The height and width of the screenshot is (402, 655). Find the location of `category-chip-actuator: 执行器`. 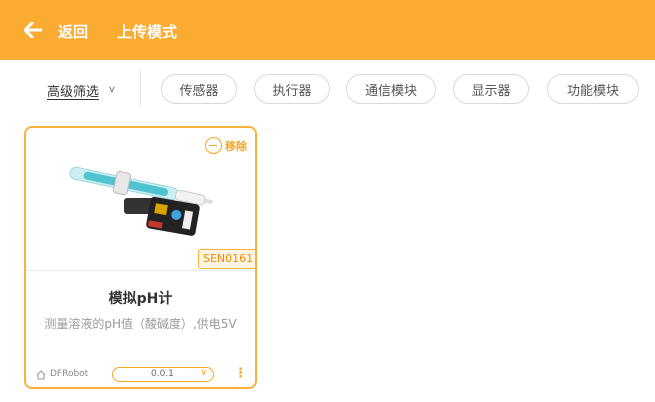

category-chip-actuator: 执行器 is located at coordinates (292, 89).